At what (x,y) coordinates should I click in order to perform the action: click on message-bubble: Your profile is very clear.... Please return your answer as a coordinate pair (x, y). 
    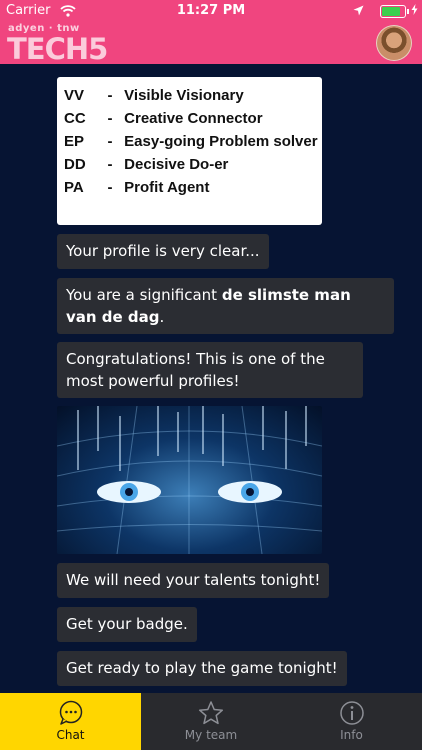
    Looking at the image, I should click on (163, 251).